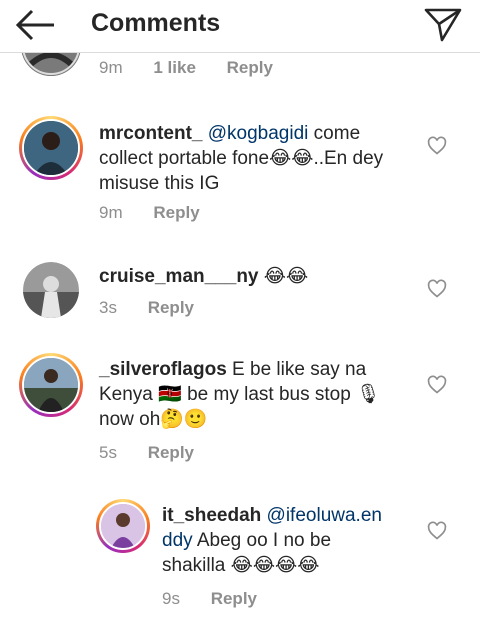  What do you see at coordinates (199, 68) in the screenshot?
I see `comment-meta: 9m 1 like Reply` at bounding box center [199, 68].